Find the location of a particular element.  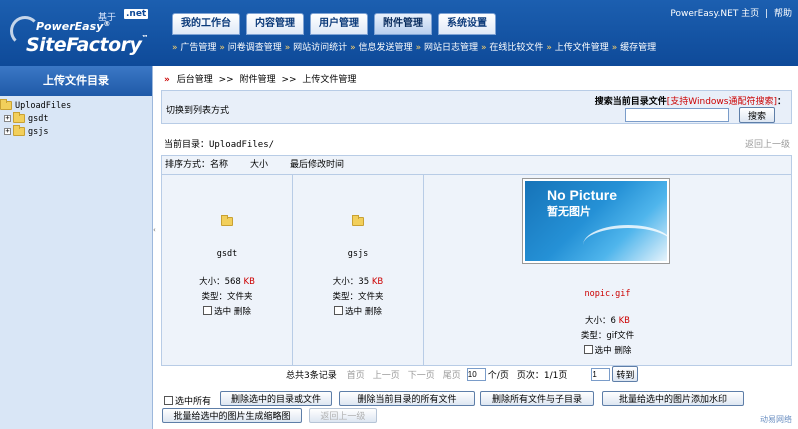

powereasy-logo: 基于 .net PowerEasy® SiteFactory™ is located at coordinates (81, 33).